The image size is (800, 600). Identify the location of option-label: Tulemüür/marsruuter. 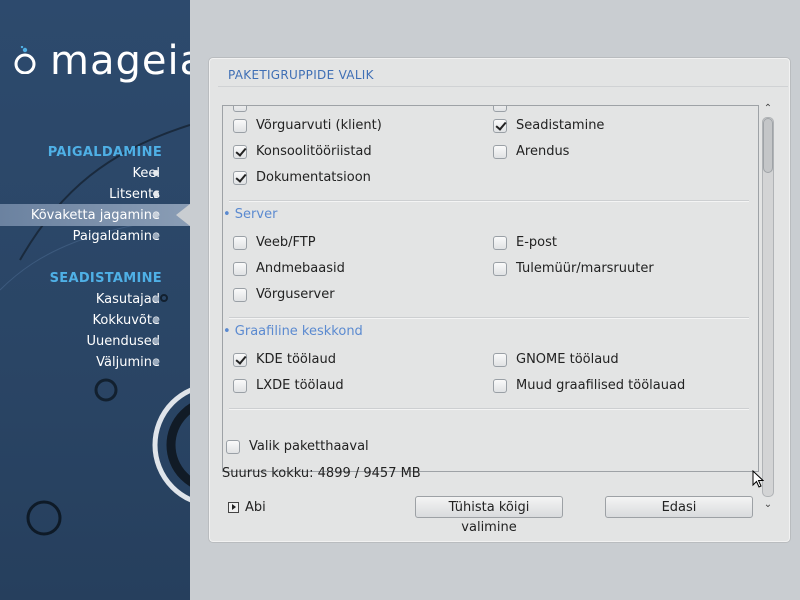
(585, 268).